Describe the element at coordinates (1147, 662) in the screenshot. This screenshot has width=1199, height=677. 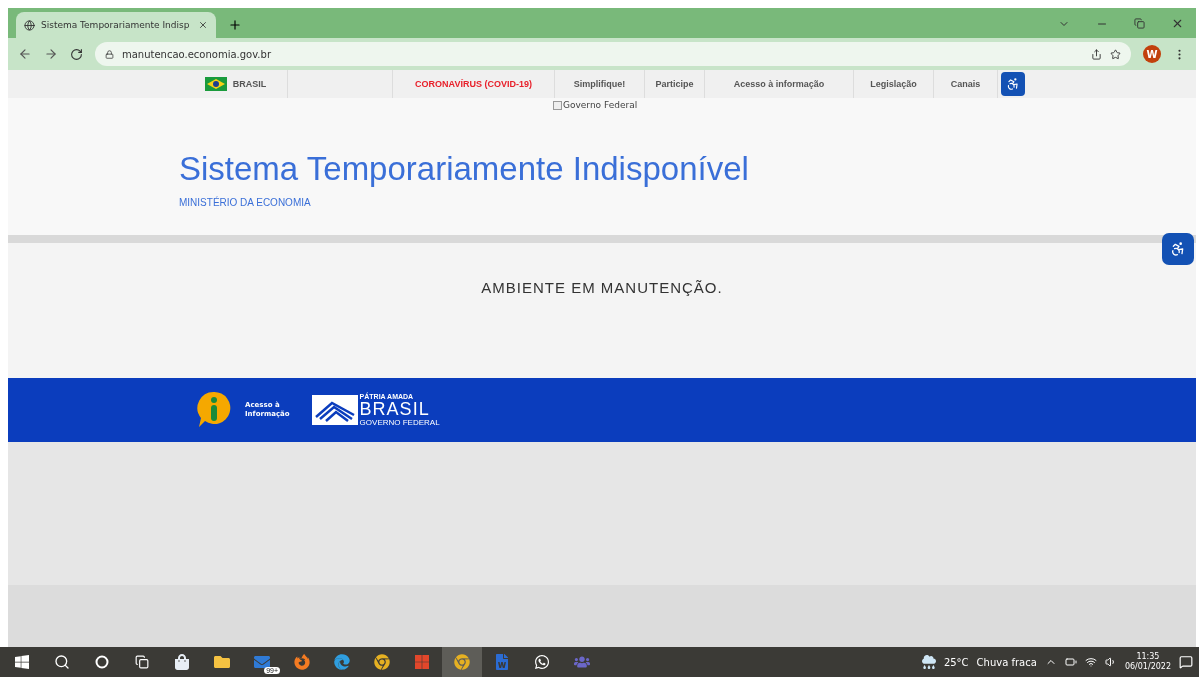
I see `clock: 11:35 06/01/2022` at that location.